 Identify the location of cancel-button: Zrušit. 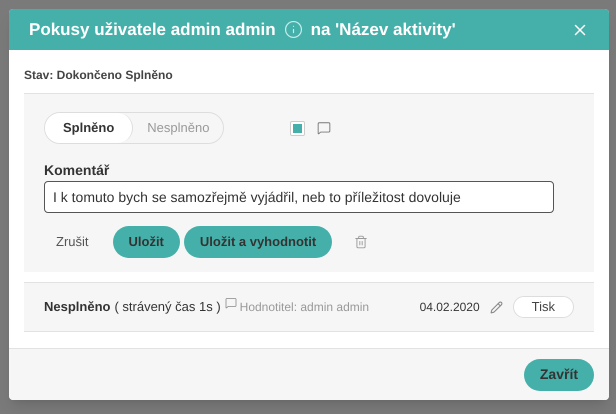
(72, 242).